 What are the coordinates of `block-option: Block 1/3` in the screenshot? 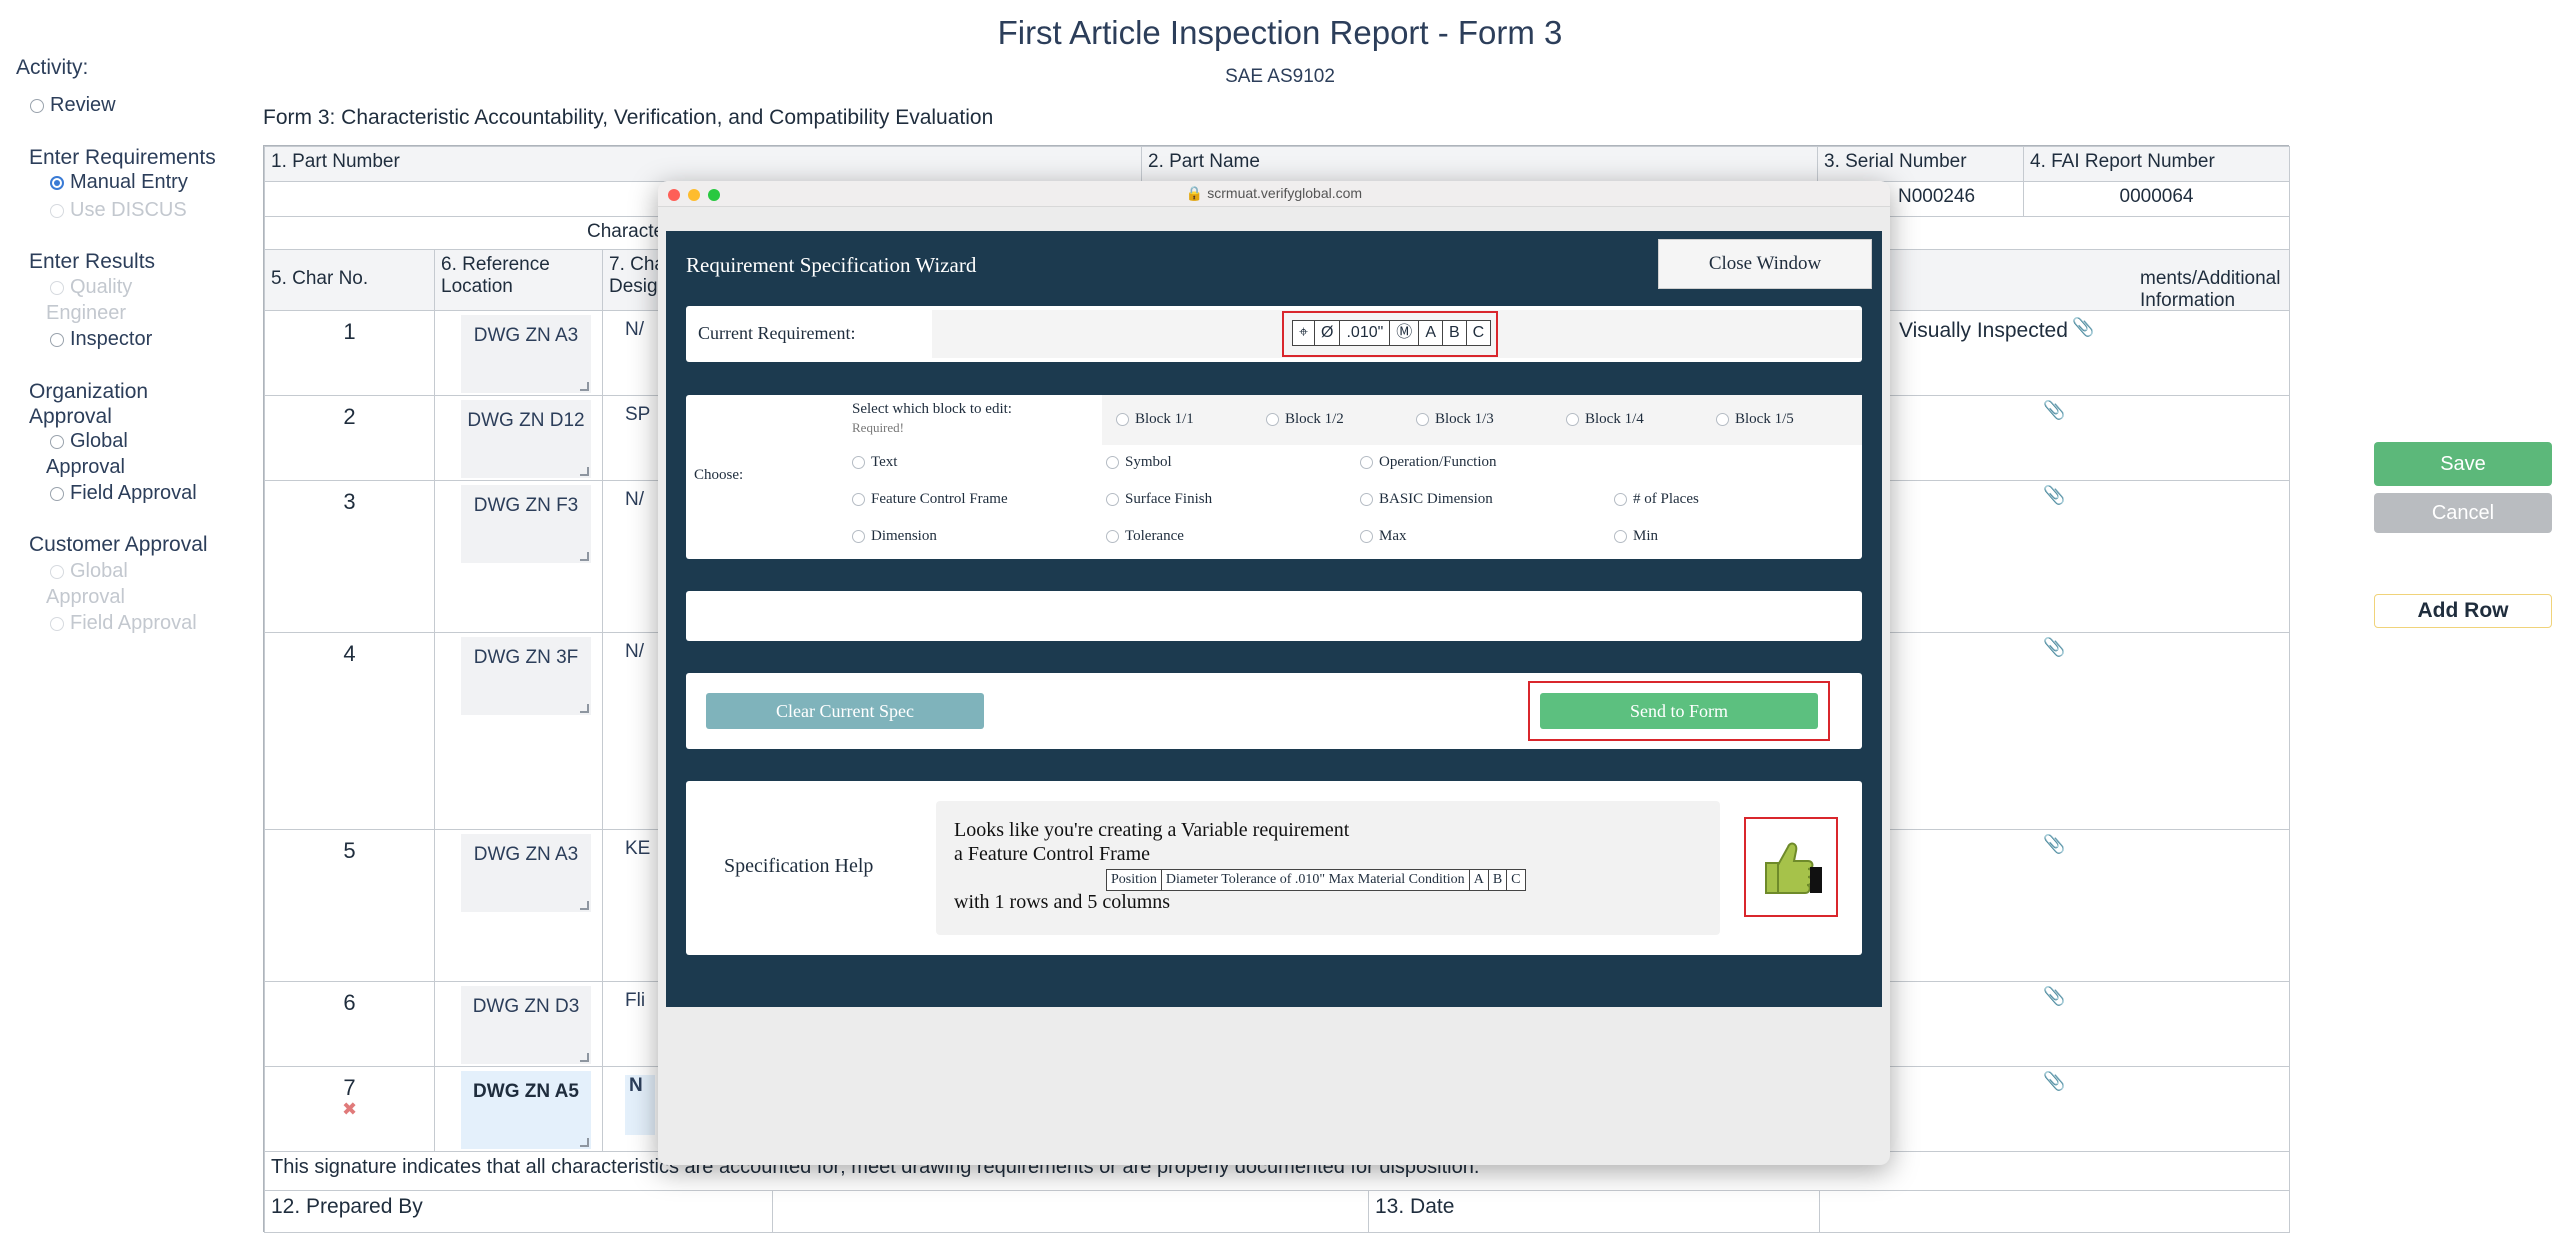 It's located at (1455, 419).